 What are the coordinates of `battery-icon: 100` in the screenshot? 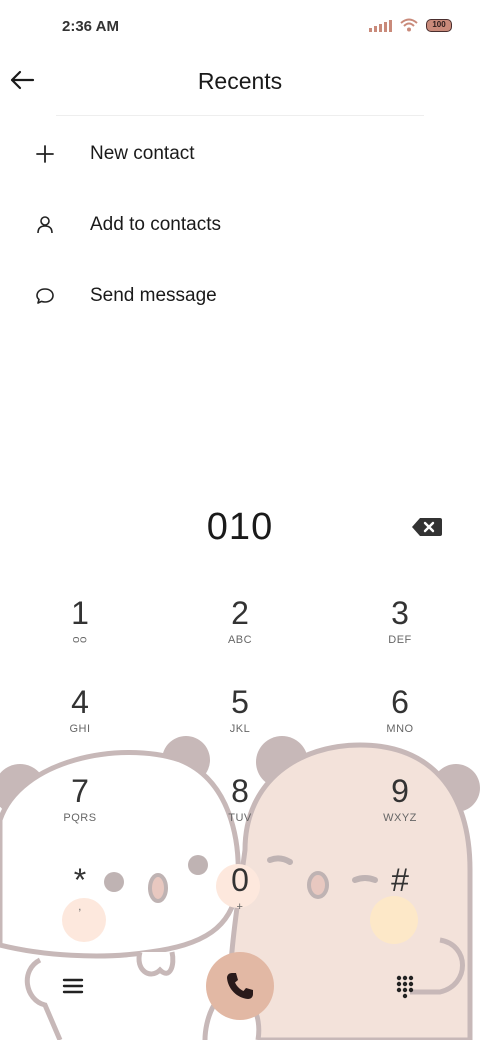 It's located at (439, 25).